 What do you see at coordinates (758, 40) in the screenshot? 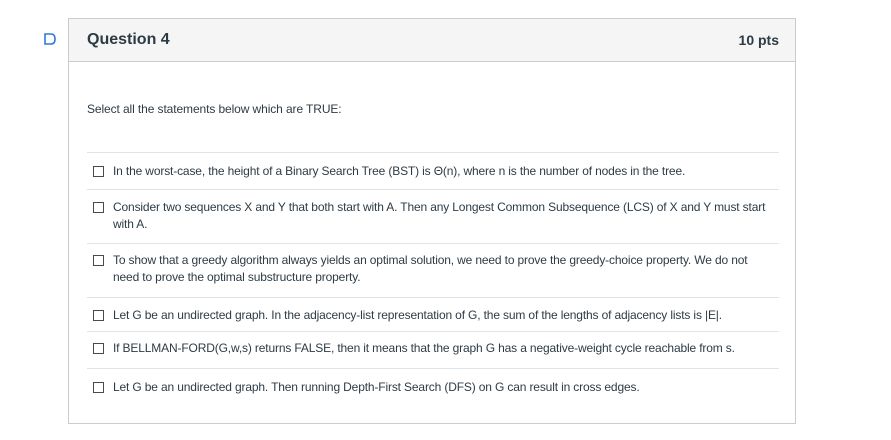
I see `question-points: 10 pts` at bounding box center [758, 40].